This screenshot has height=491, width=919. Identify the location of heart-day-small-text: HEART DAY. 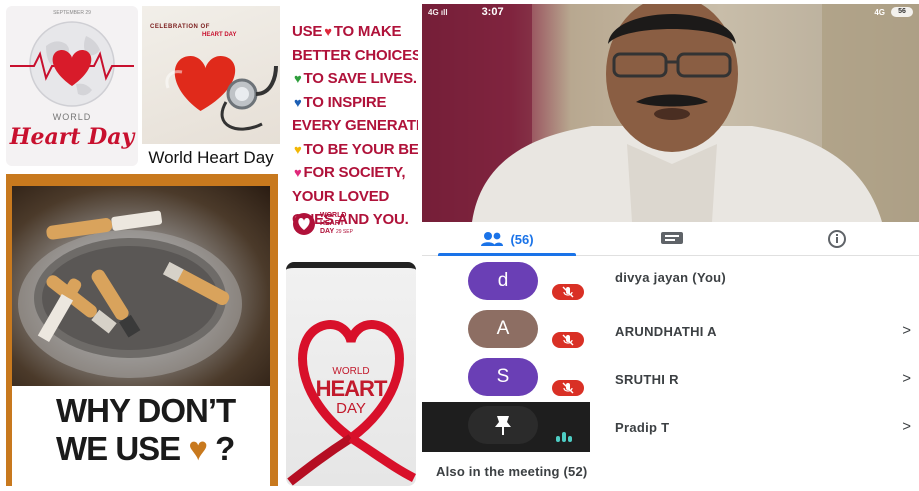
(219, 35).